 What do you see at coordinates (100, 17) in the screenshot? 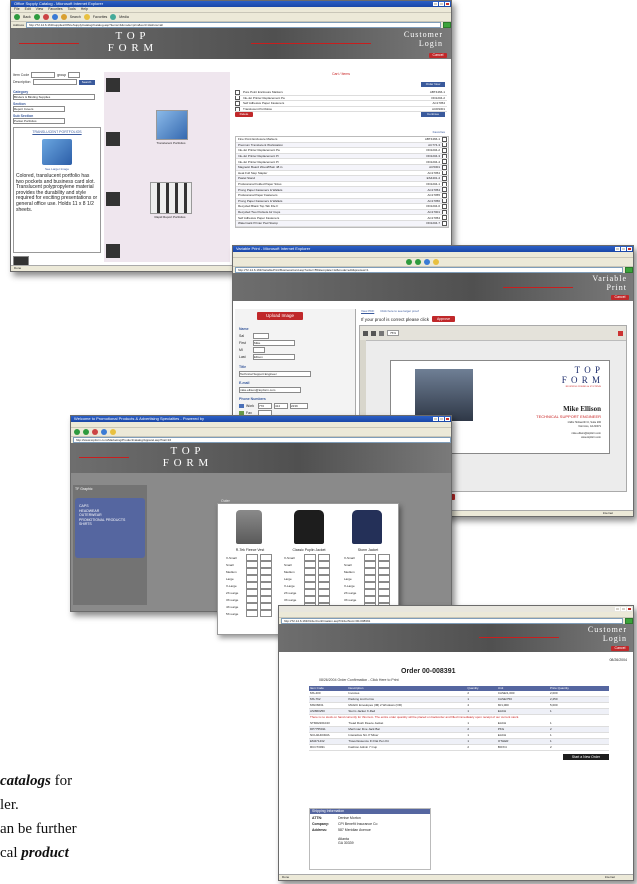
I see `favorites-label: Favorites` at bounding box center [100, 17].